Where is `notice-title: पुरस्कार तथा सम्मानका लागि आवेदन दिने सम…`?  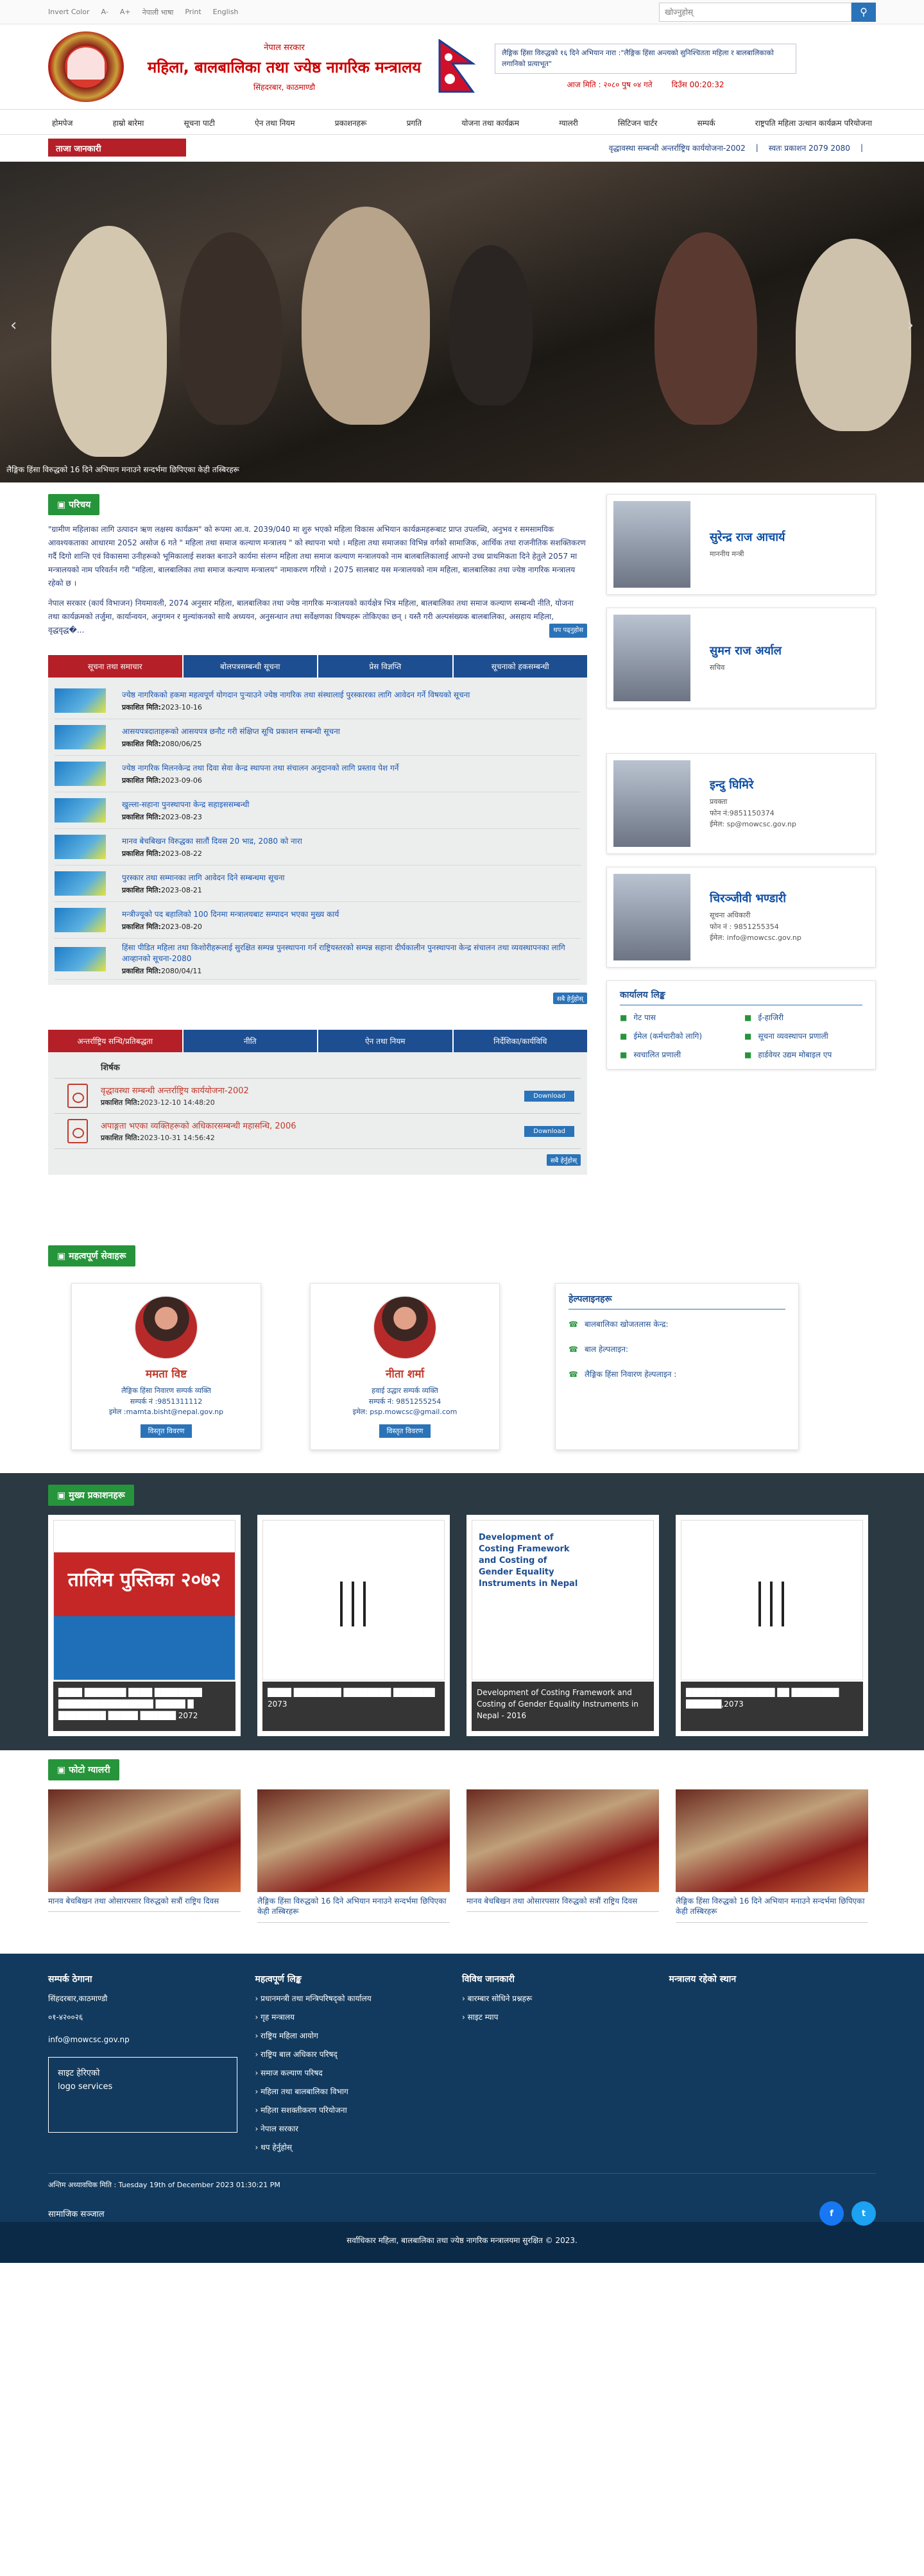
notice-title: पुरस्कार तथा सम्मानका लागि आवेदन दिने सम… is located at coordinates (203, 877).